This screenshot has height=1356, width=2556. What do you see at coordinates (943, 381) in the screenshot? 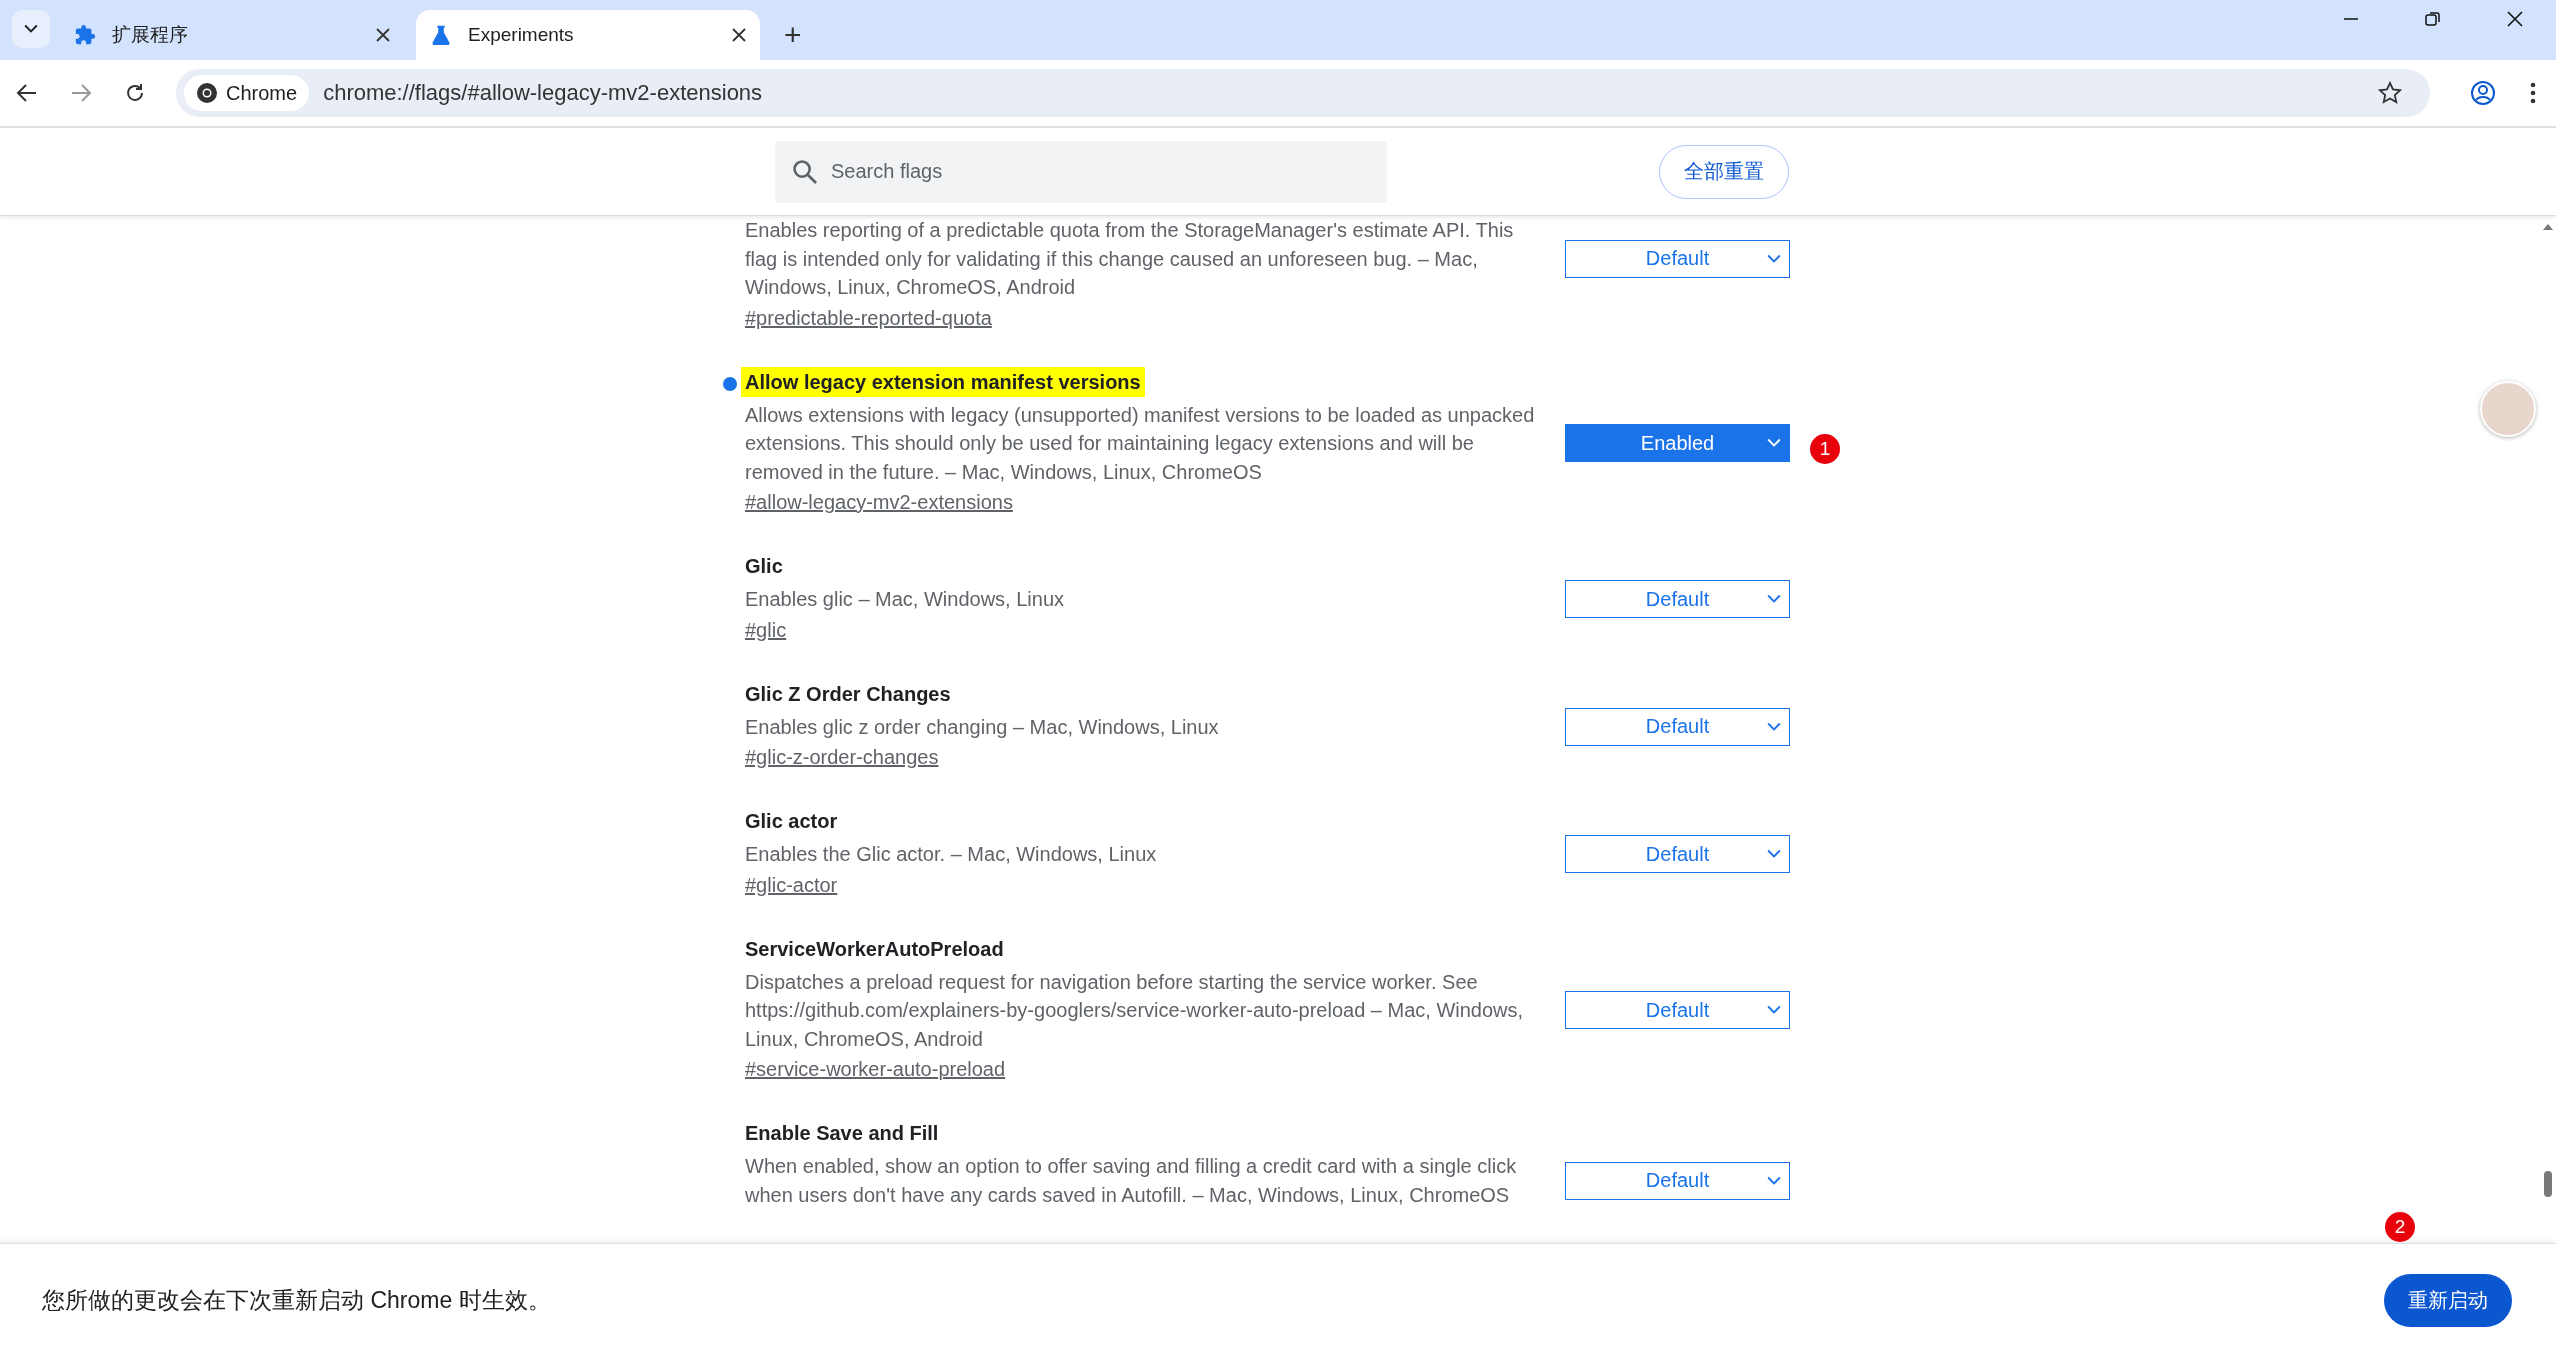
I see `flag-title: Allow legacy extension manifest versions` at bounding box center [943, 381].